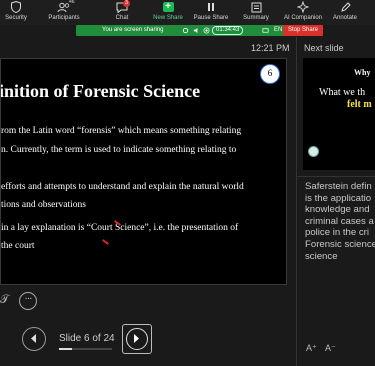 This screenshot has height=366, width=375. I want to click on share-icon-wrap: +, so click(168, 7).